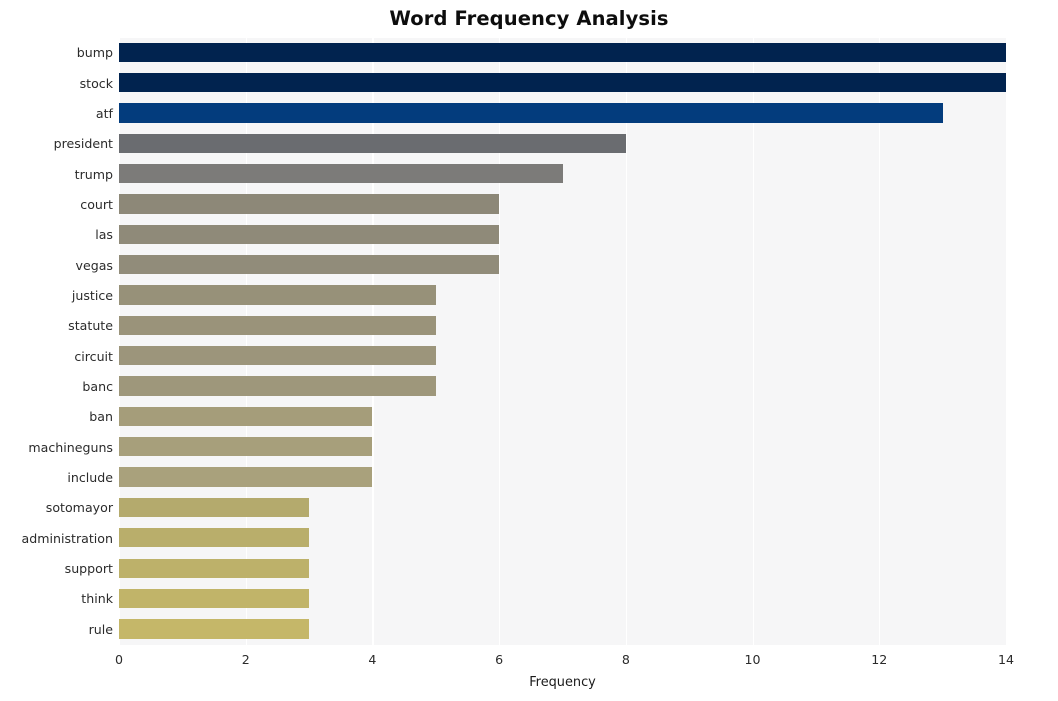 Image resolution: width=1058 pixels, height=701 pixels. I want to click on x-tick-label: 4, so click(372, 659).